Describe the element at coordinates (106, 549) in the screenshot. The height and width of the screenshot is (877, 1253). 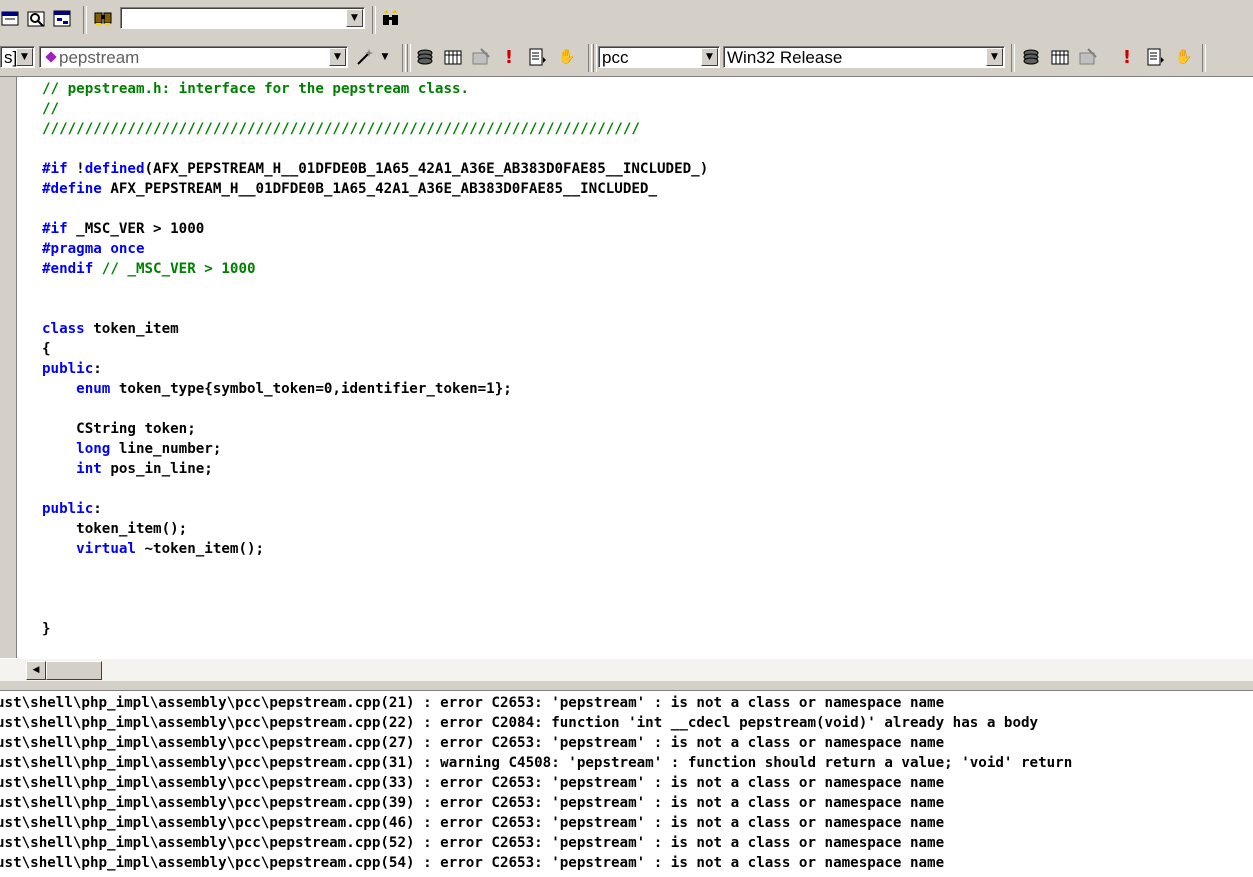
I see `code-keyword: virtual` at that location.